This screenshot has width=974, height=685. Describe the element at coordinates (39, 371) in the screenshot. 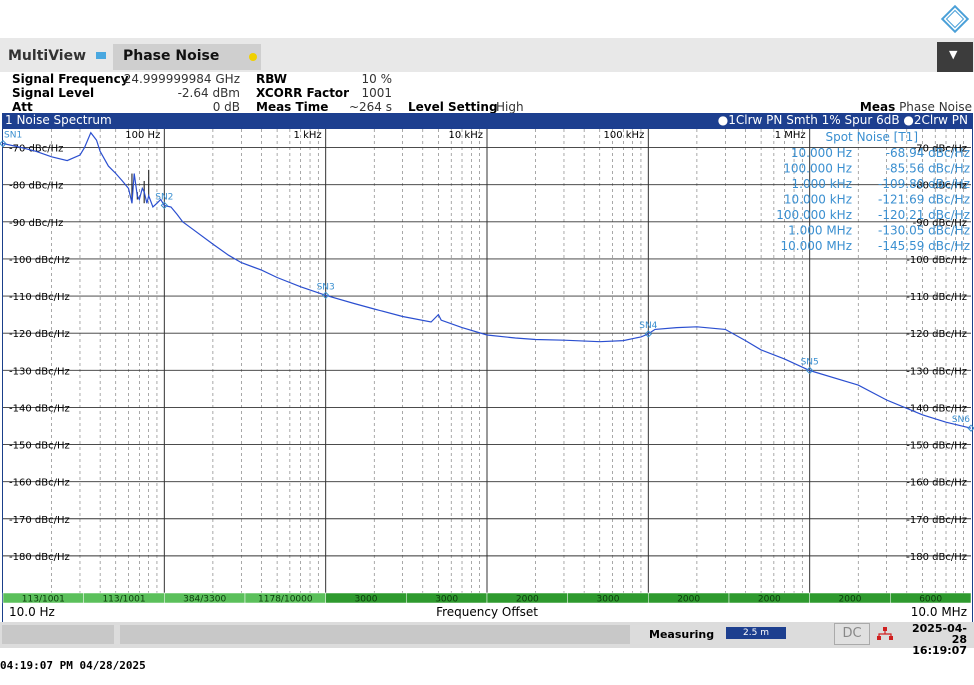

I see `y-tick-label-left: -130 dBc/Hz` at that location.